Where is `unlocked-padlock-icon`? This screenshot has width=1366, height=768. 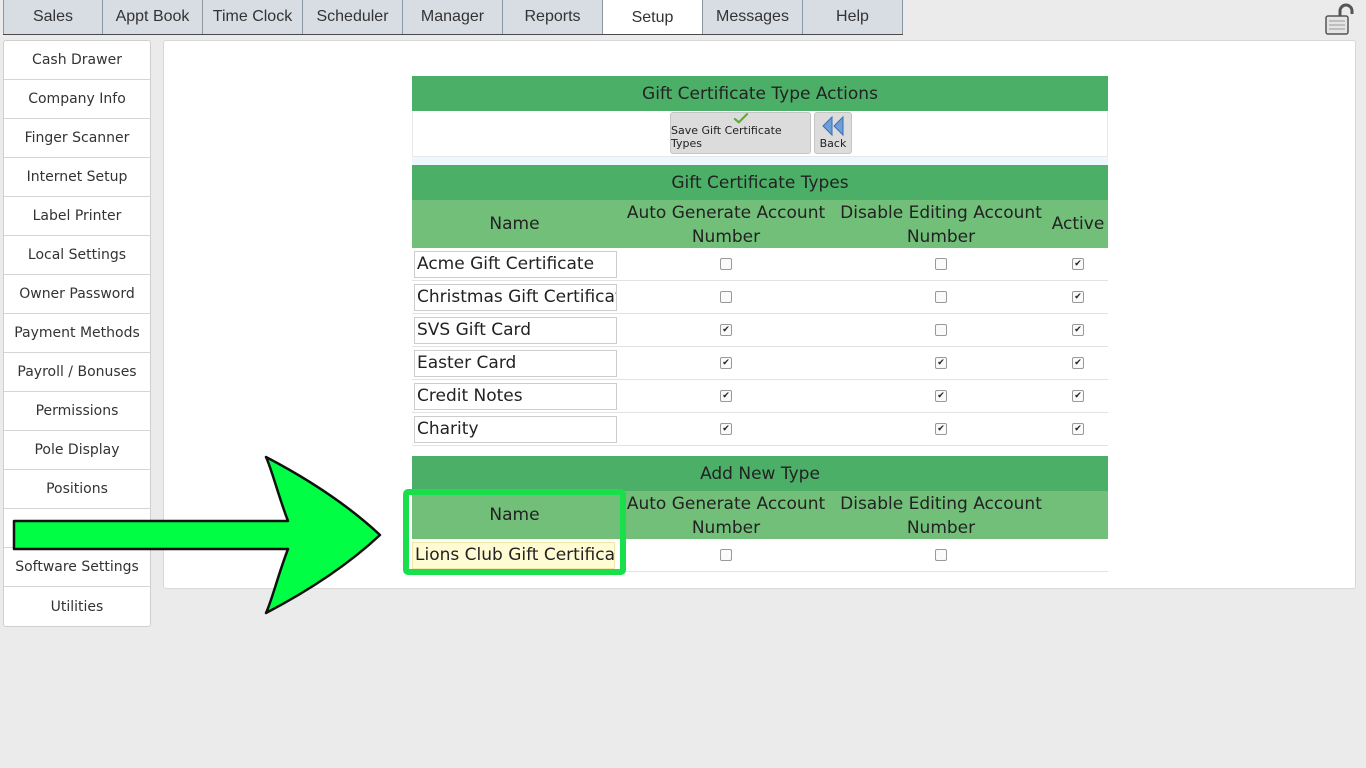
unlocked-padlock-icon is located at coordinates (1341, 19).